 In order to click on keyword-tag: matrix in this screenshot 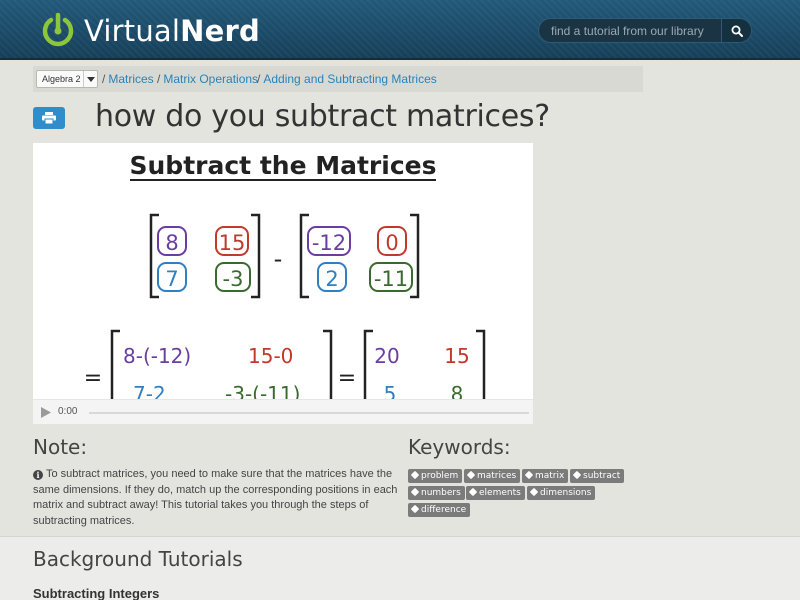, I will do `click(545, 476)`.